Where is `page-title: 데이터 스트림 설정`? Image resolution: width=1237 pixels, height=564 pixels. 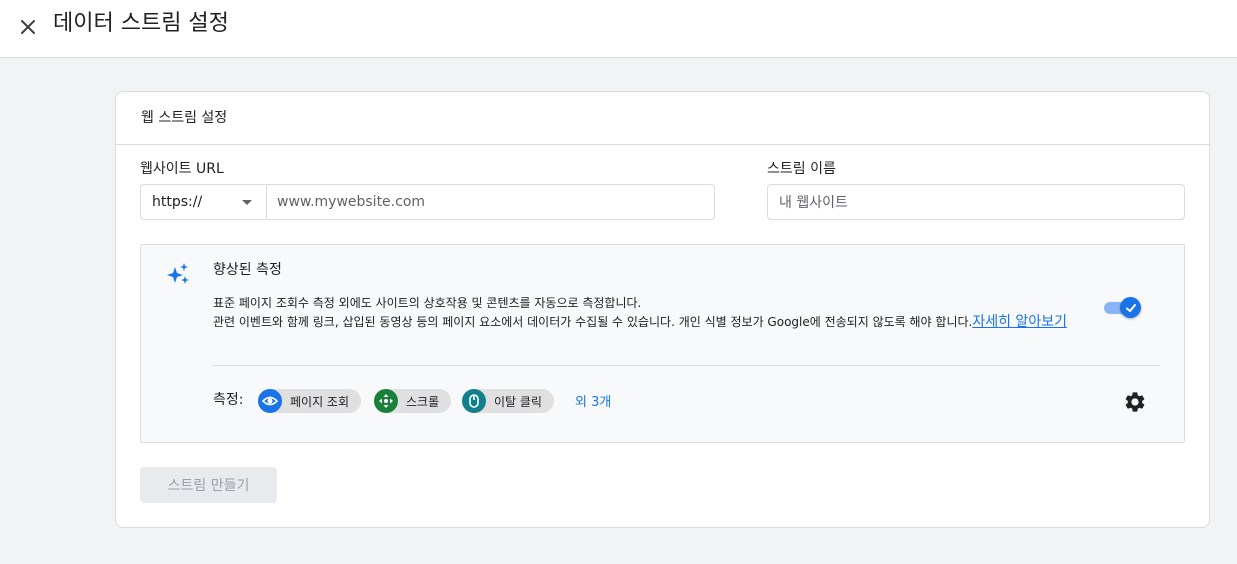
page-title: 데이터 스트림 설정 is located at coordinates (141, 23).